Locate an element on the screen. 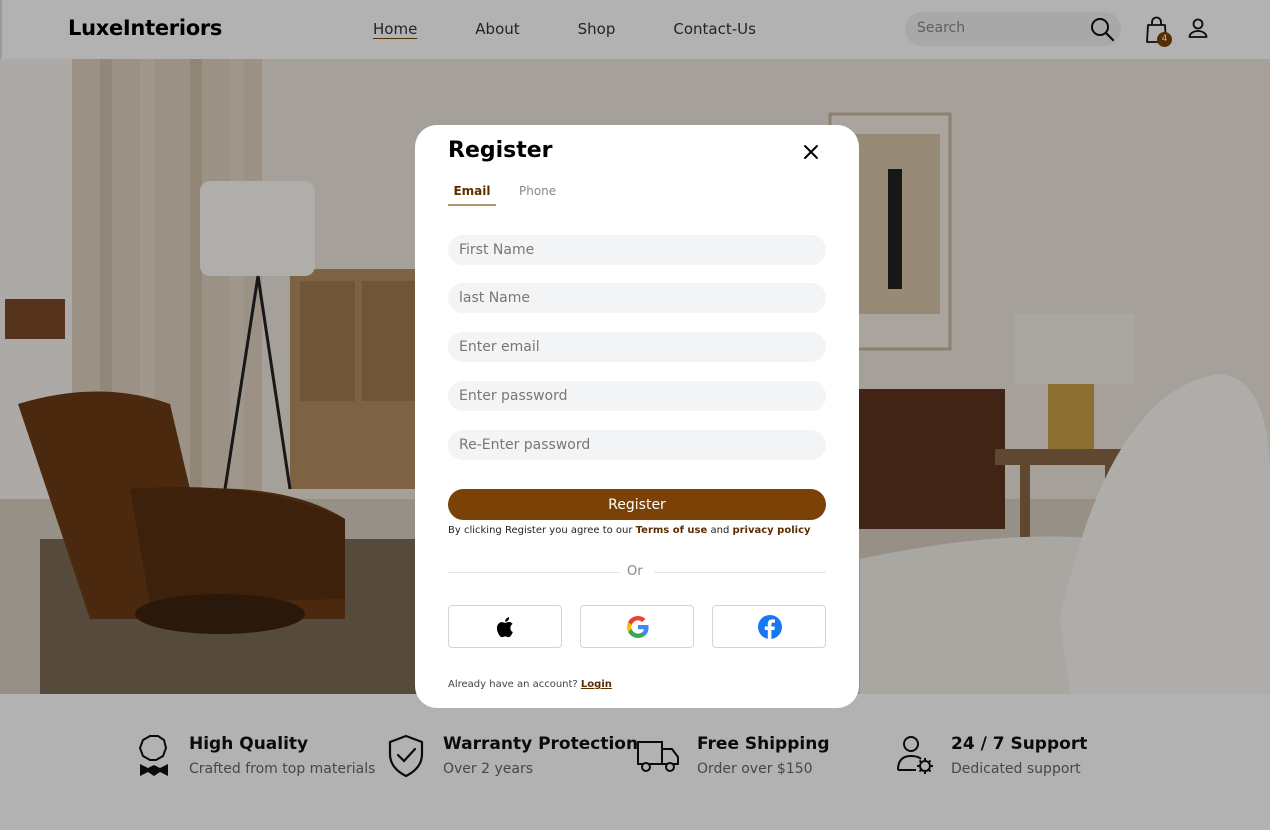 The image size is (1270, 830). apple-icon is located at coordinates (504, 627).